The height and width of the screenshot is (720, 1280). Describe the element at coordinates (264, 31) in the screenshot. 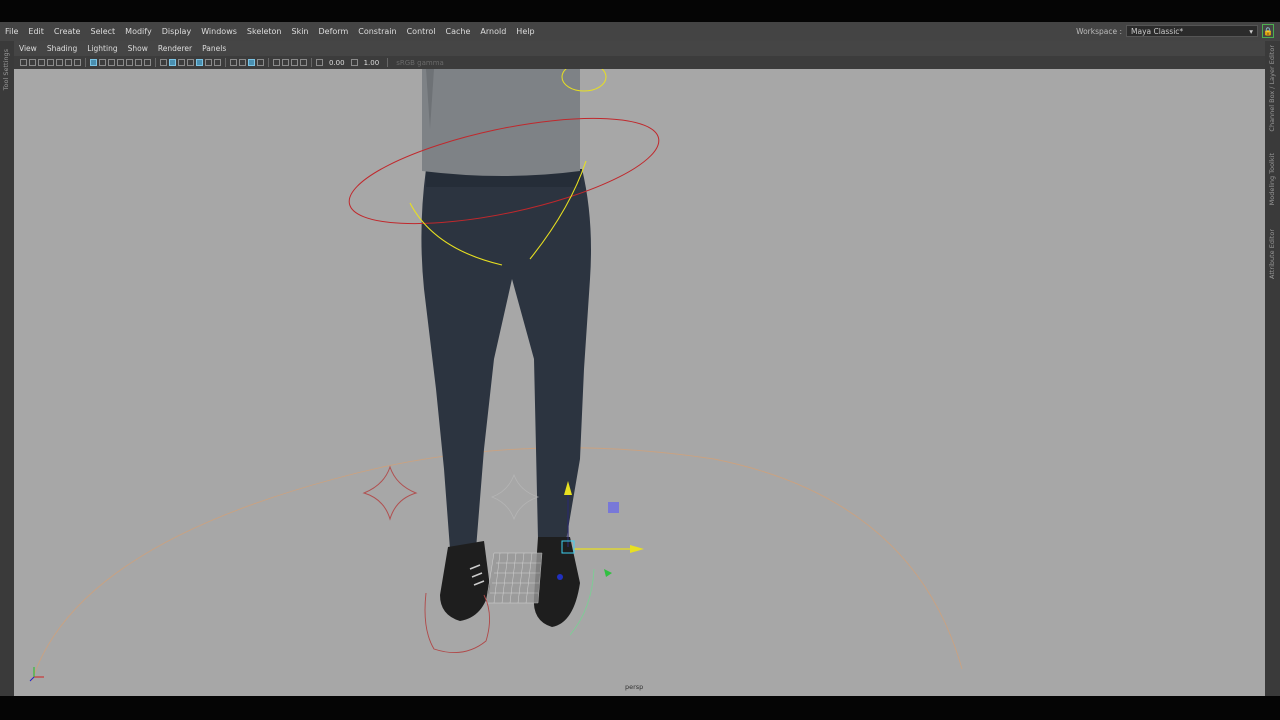

I see `menu-skeleton: Skeleton` at that location.